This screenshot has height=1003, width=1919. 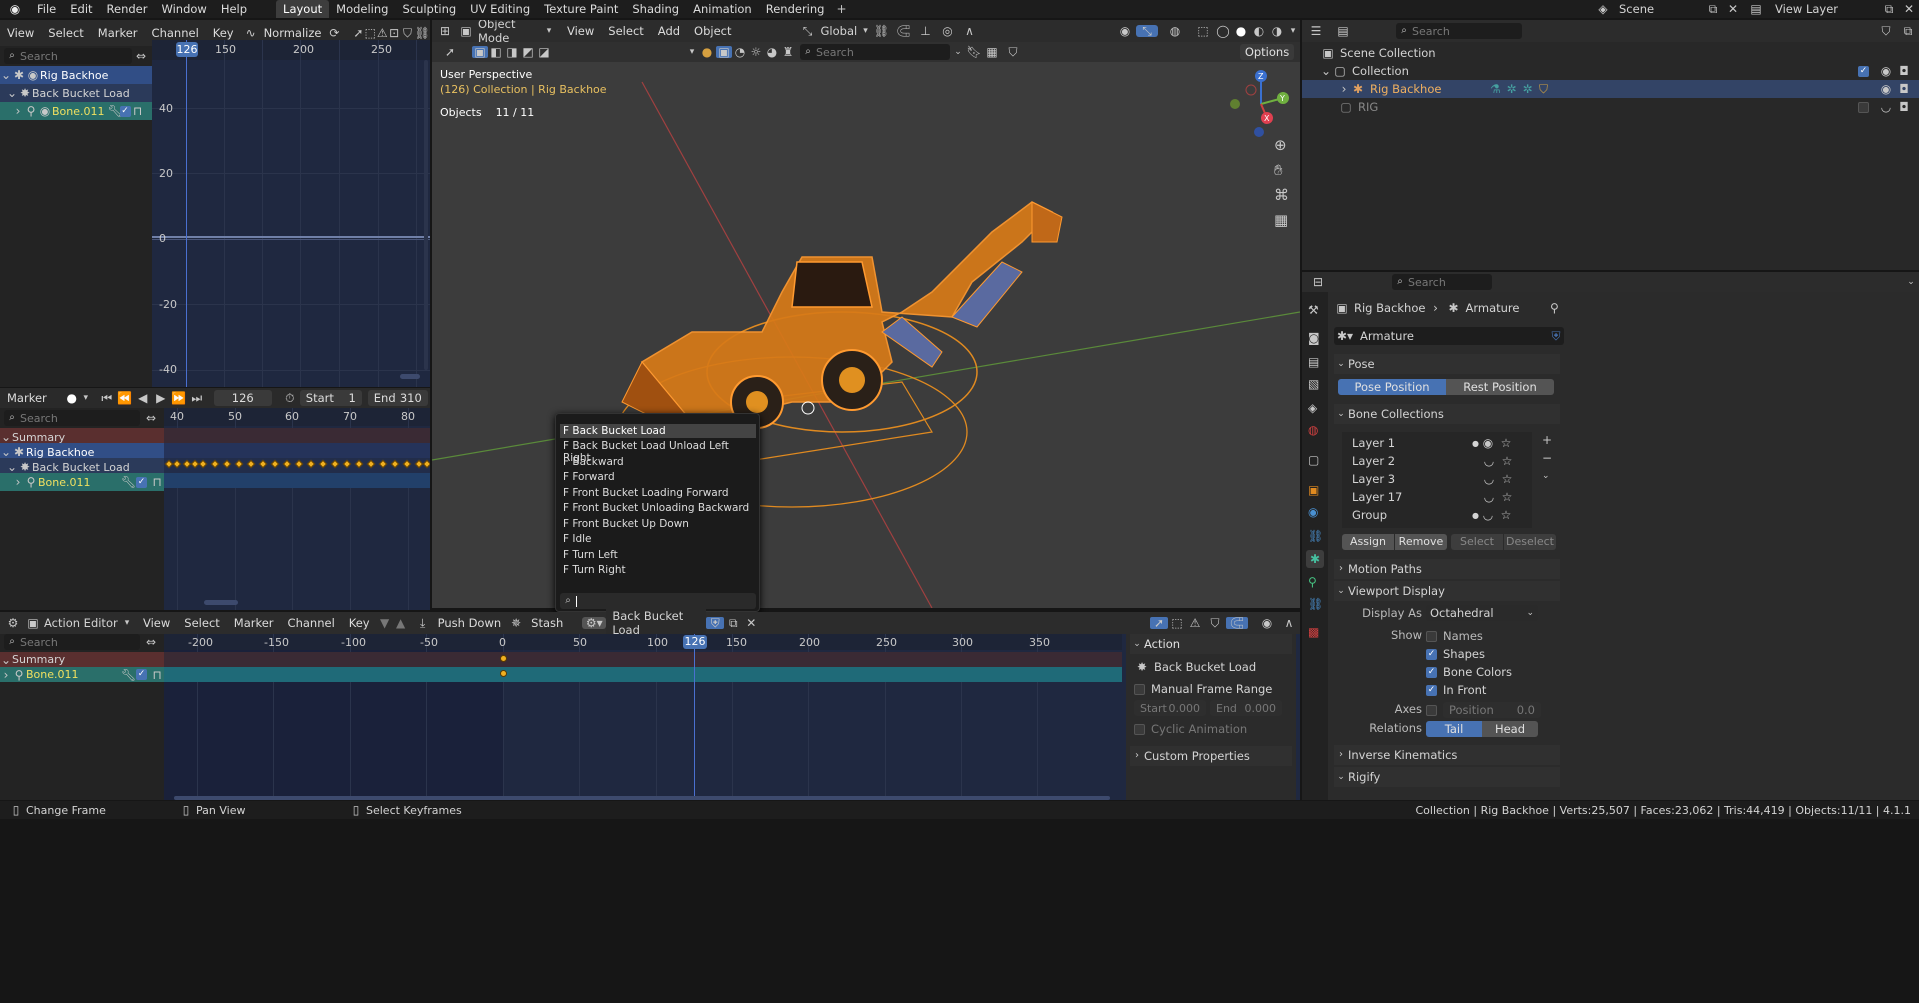 I want to click on graph-menu-marker: Marker, so click(x=118, y=33).